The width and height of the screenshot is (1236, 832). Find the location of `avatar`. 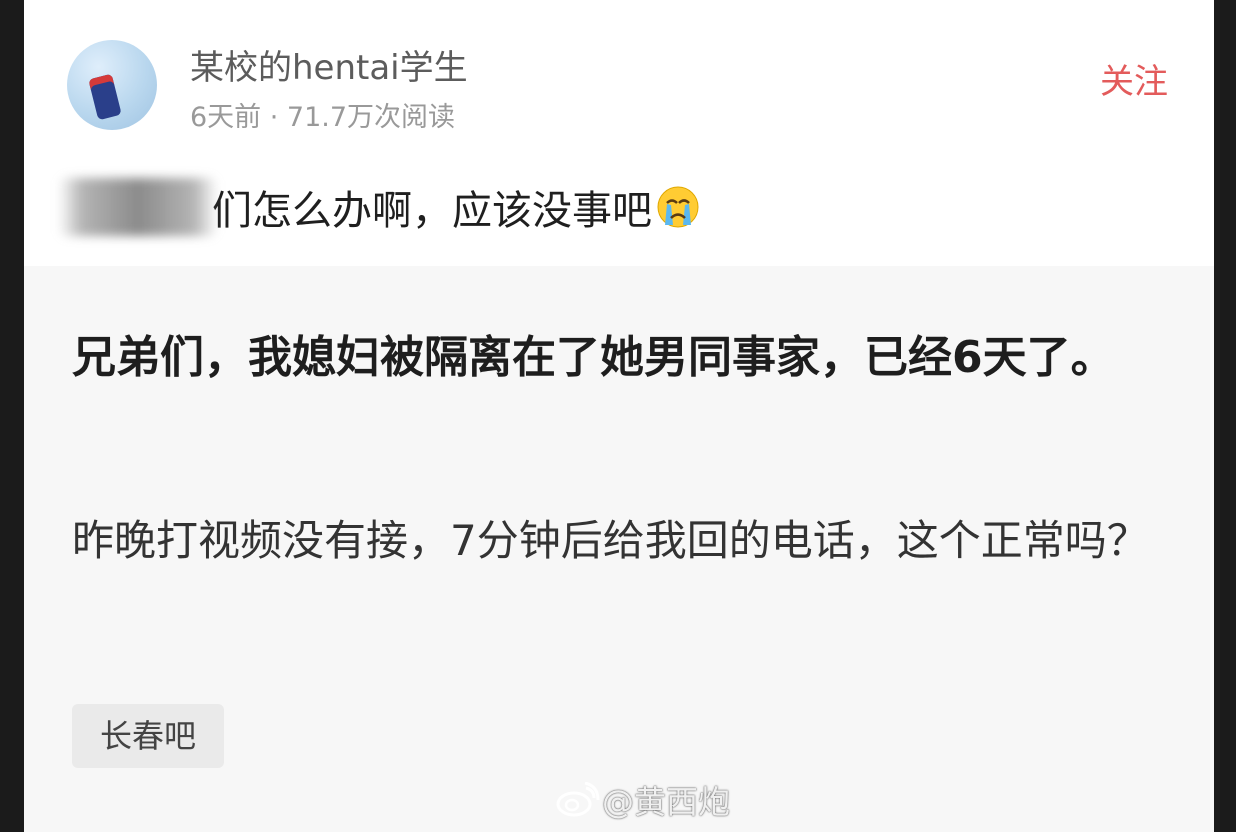

avatar is located at coordinates (112, 85).